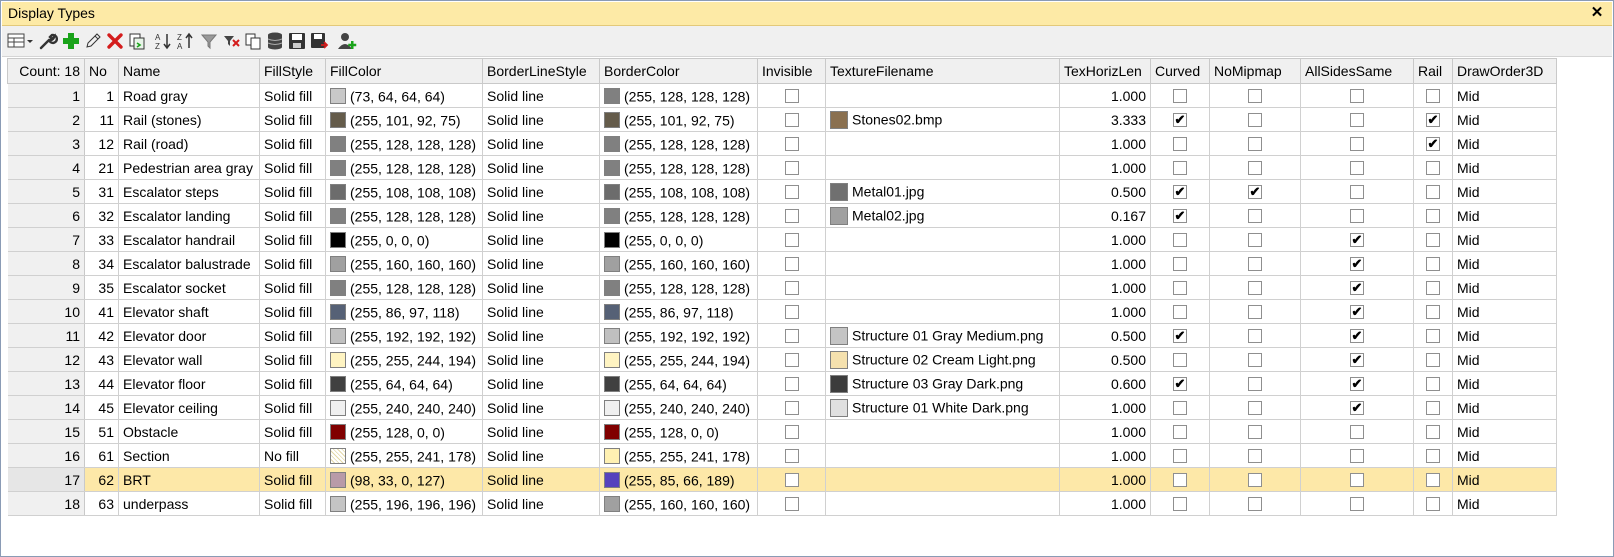 This screenshot has height=557, width=1614. Describe the element at coordinates (678, 431) in the screenshot. I see `cell-bordercolor: (255, 128, 0, 0)` at that location.